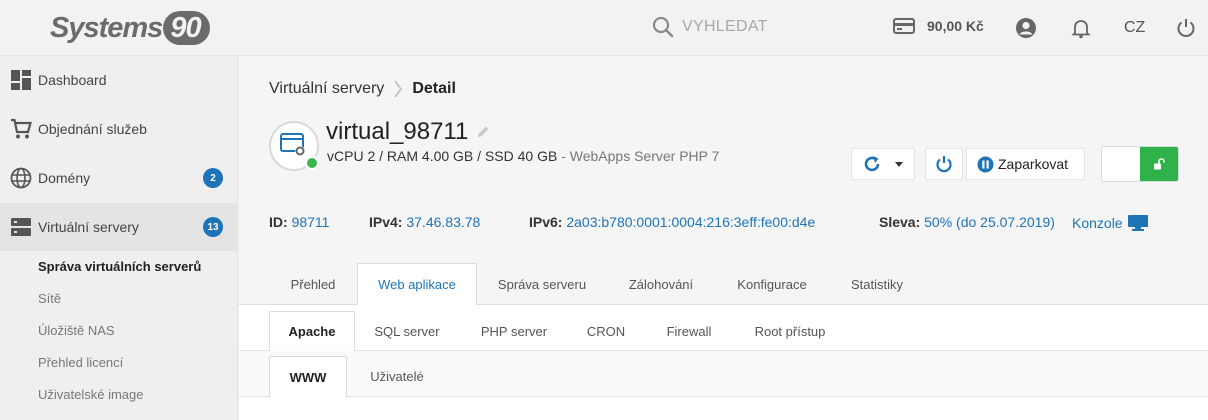 The image size is (1208, 420). I want to click on tab-firewall: Firewall, so click(689, 331).